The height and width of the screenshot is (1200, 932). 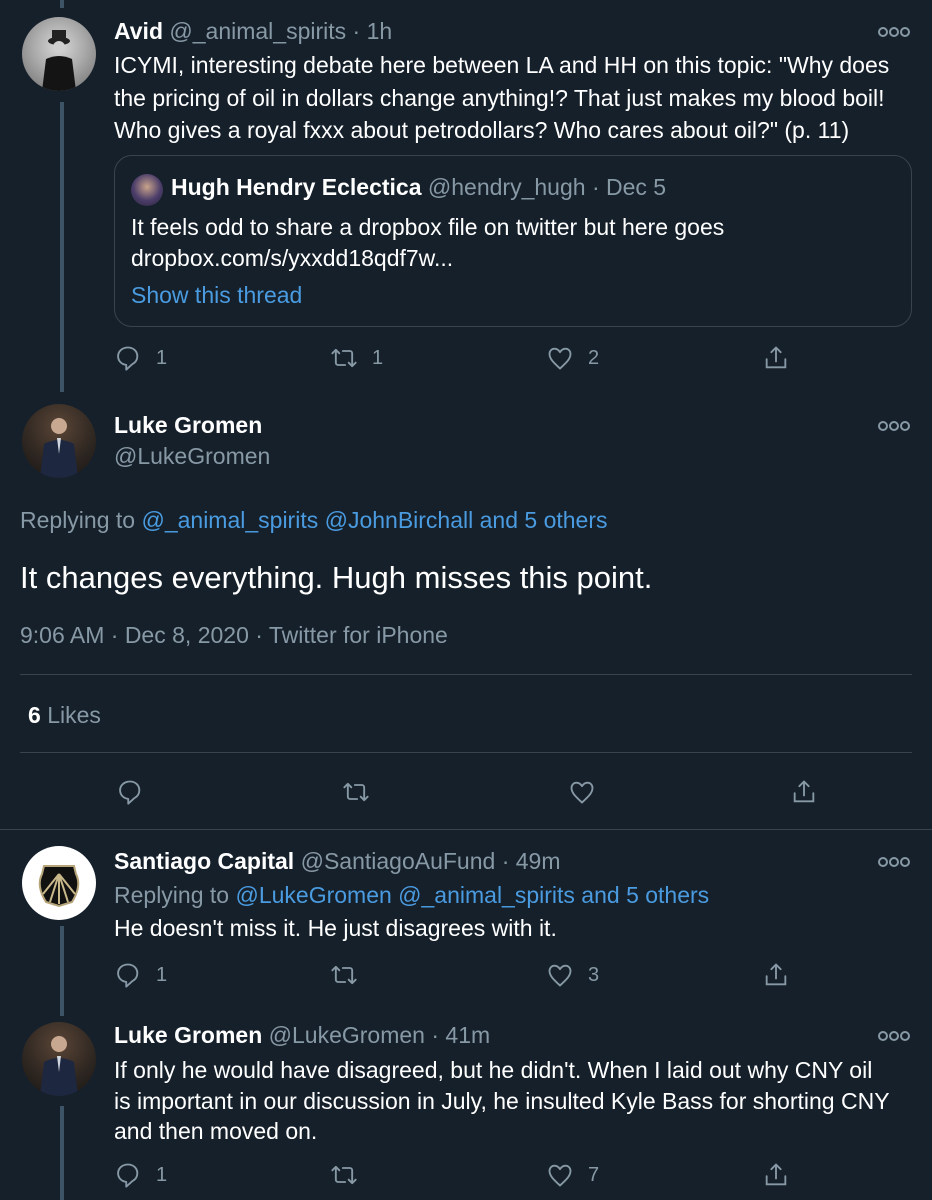 What do you see at coordinates (531, 861) in the screenshot?
I see `tweet-time: · 49m` at bounding box center [531, 861].